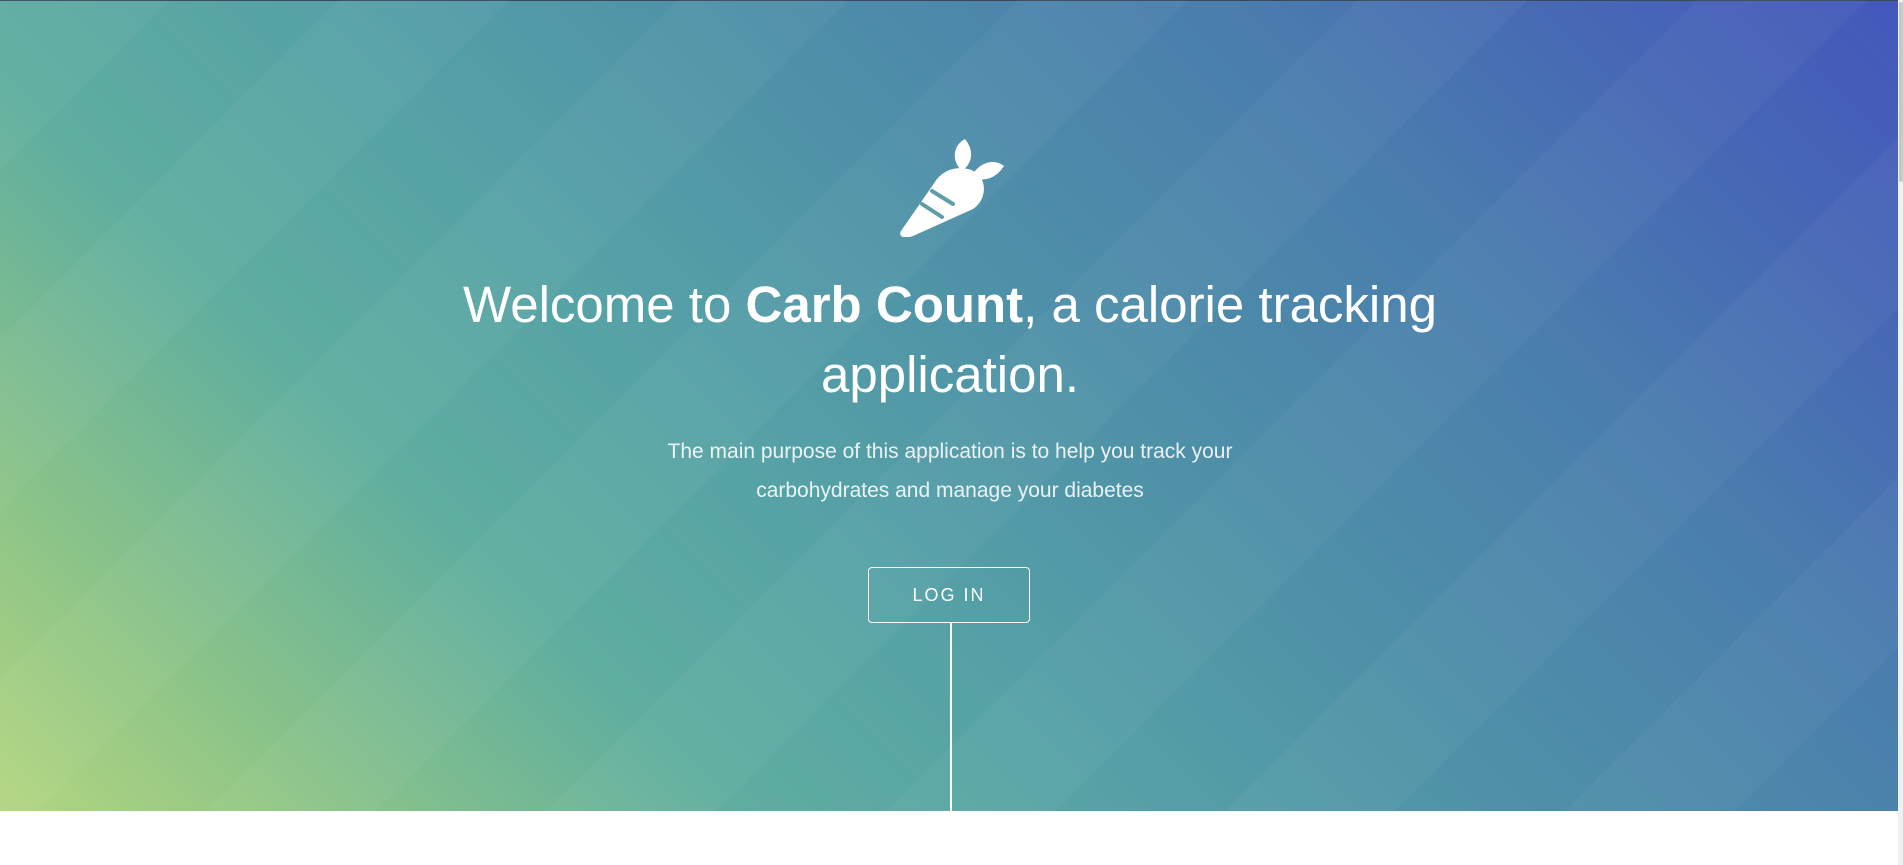  What do you see at coordinates (1901, 92) in the screenshot?
I see `scrollbar-thumb` at bounding box center [1901, 92].